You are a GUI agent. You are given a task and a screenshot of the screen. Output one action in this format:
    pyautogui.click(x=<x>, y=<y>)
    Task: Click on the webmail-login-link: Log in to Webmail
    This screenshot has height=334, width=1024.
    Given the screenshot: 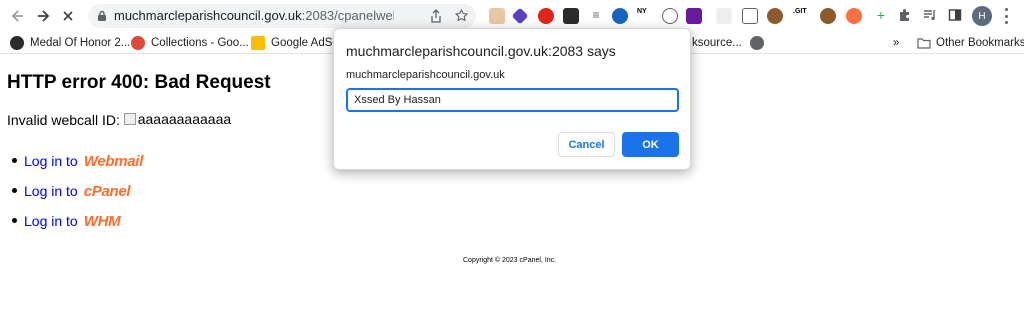 What is the action you would take?
    pyautogui.click(x=77, y=161)
    